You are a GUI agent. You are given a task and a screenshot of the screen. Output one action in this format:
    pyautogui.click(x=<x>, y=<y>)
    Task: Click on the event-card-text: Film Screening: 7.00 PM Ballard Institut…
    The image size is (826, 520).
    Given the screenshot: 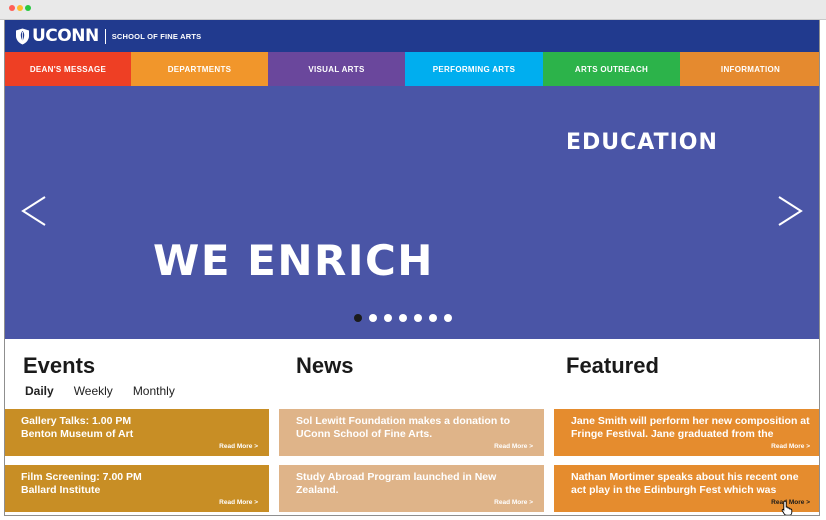 What is the action you would take?
    pyautogui.click(x=81, y=483)
    